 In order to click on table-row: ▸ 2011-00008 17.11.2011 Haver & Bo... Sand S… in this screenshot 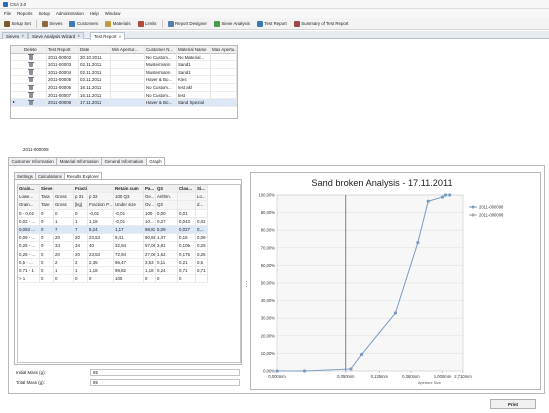, I will do `click(124, 103)`.